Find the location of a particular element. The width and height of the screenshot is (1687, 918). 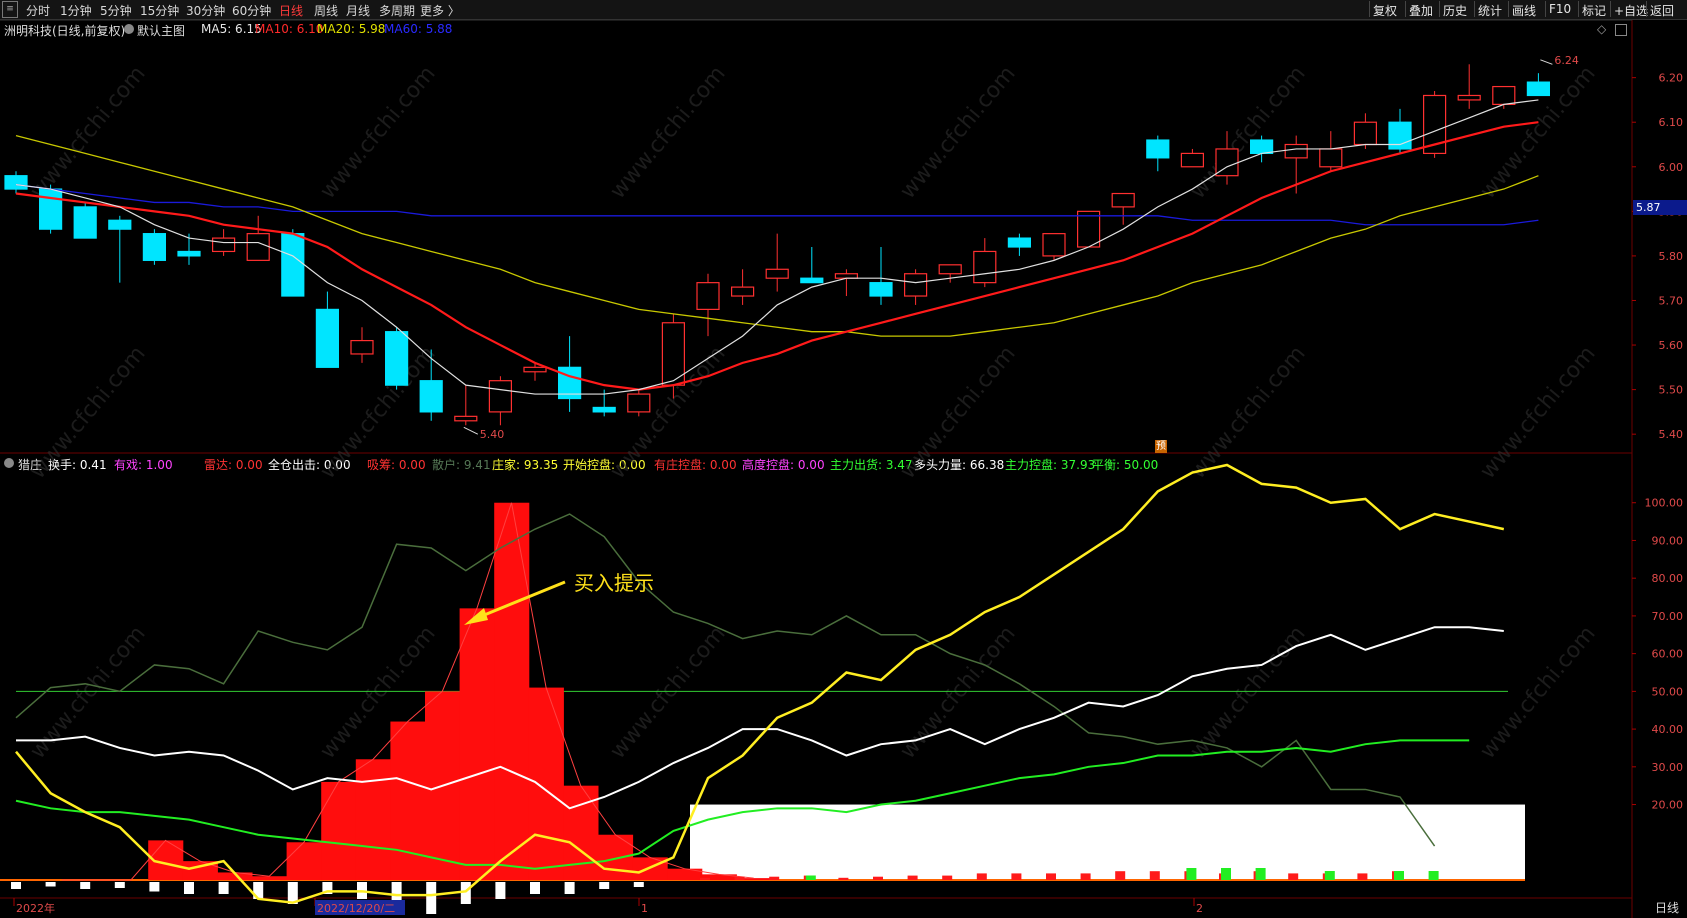

price-axis-label: 5.80 is located at coordinates (1671, 256).